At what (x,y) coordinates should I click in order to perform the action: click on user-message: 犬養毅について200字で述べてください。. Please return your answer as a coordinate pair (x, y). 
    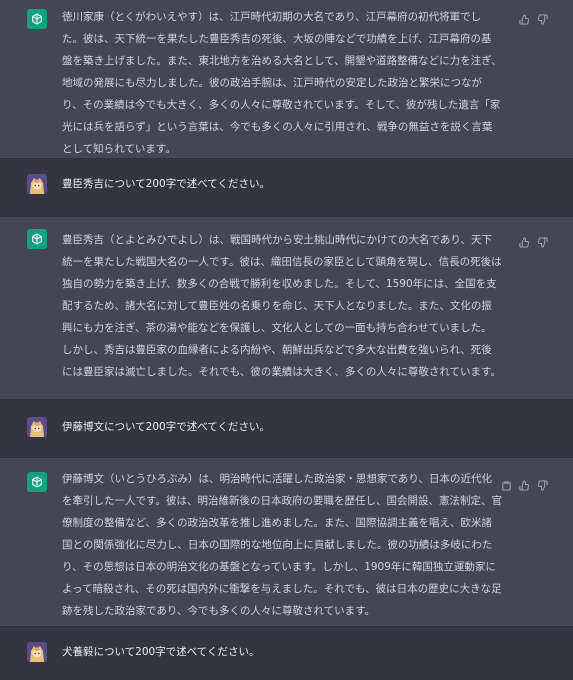
    Looking at the image, I should click on (286, 653).